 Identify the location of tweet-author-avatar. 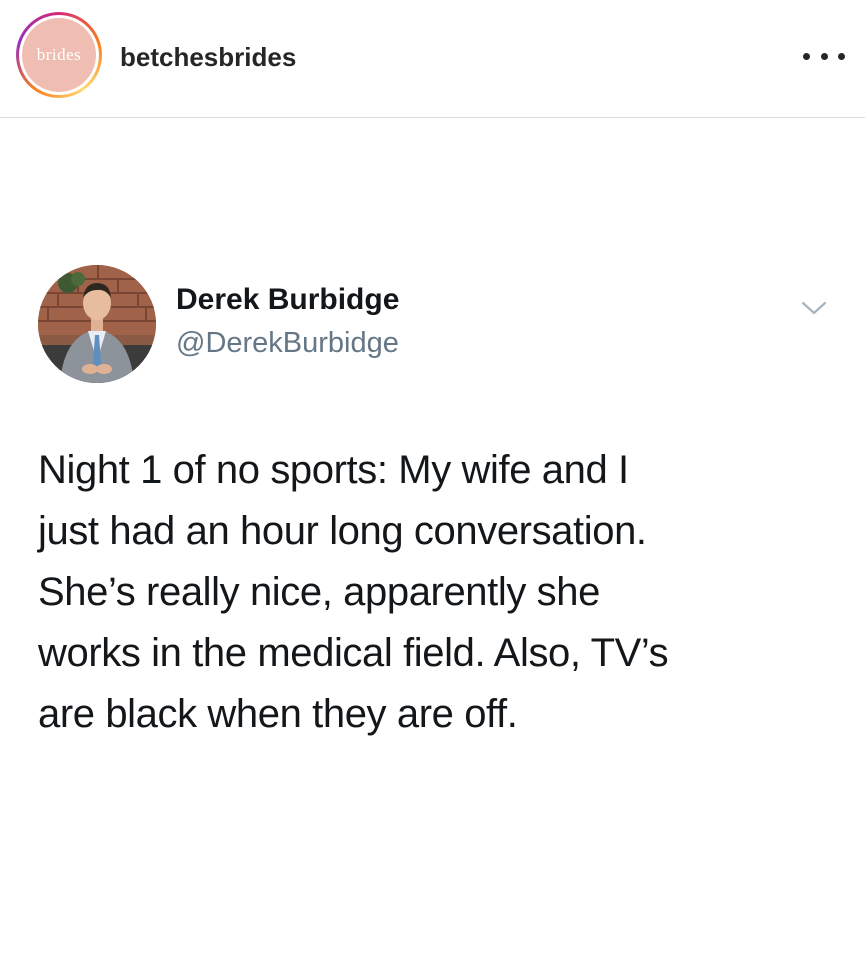
(97, 324).